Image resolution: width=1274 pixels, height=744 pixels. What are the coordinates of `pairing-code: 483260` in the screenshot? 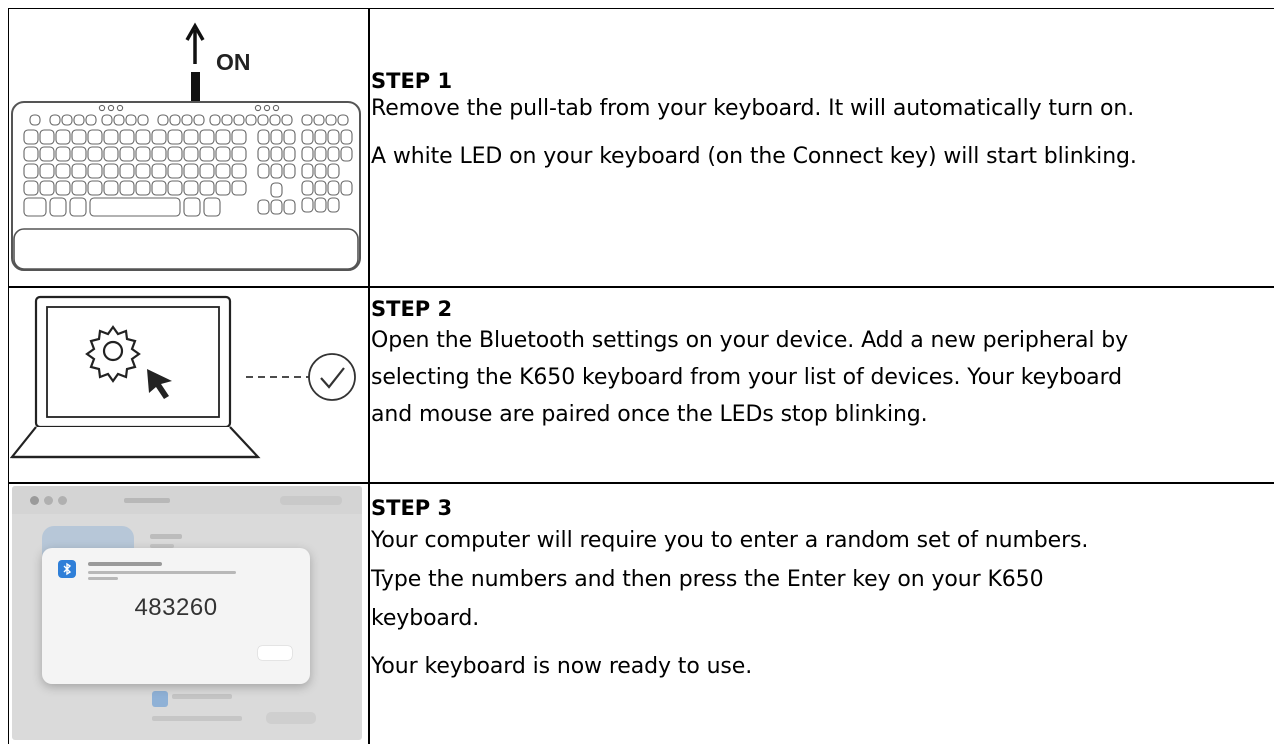 It's located at (176, 607).